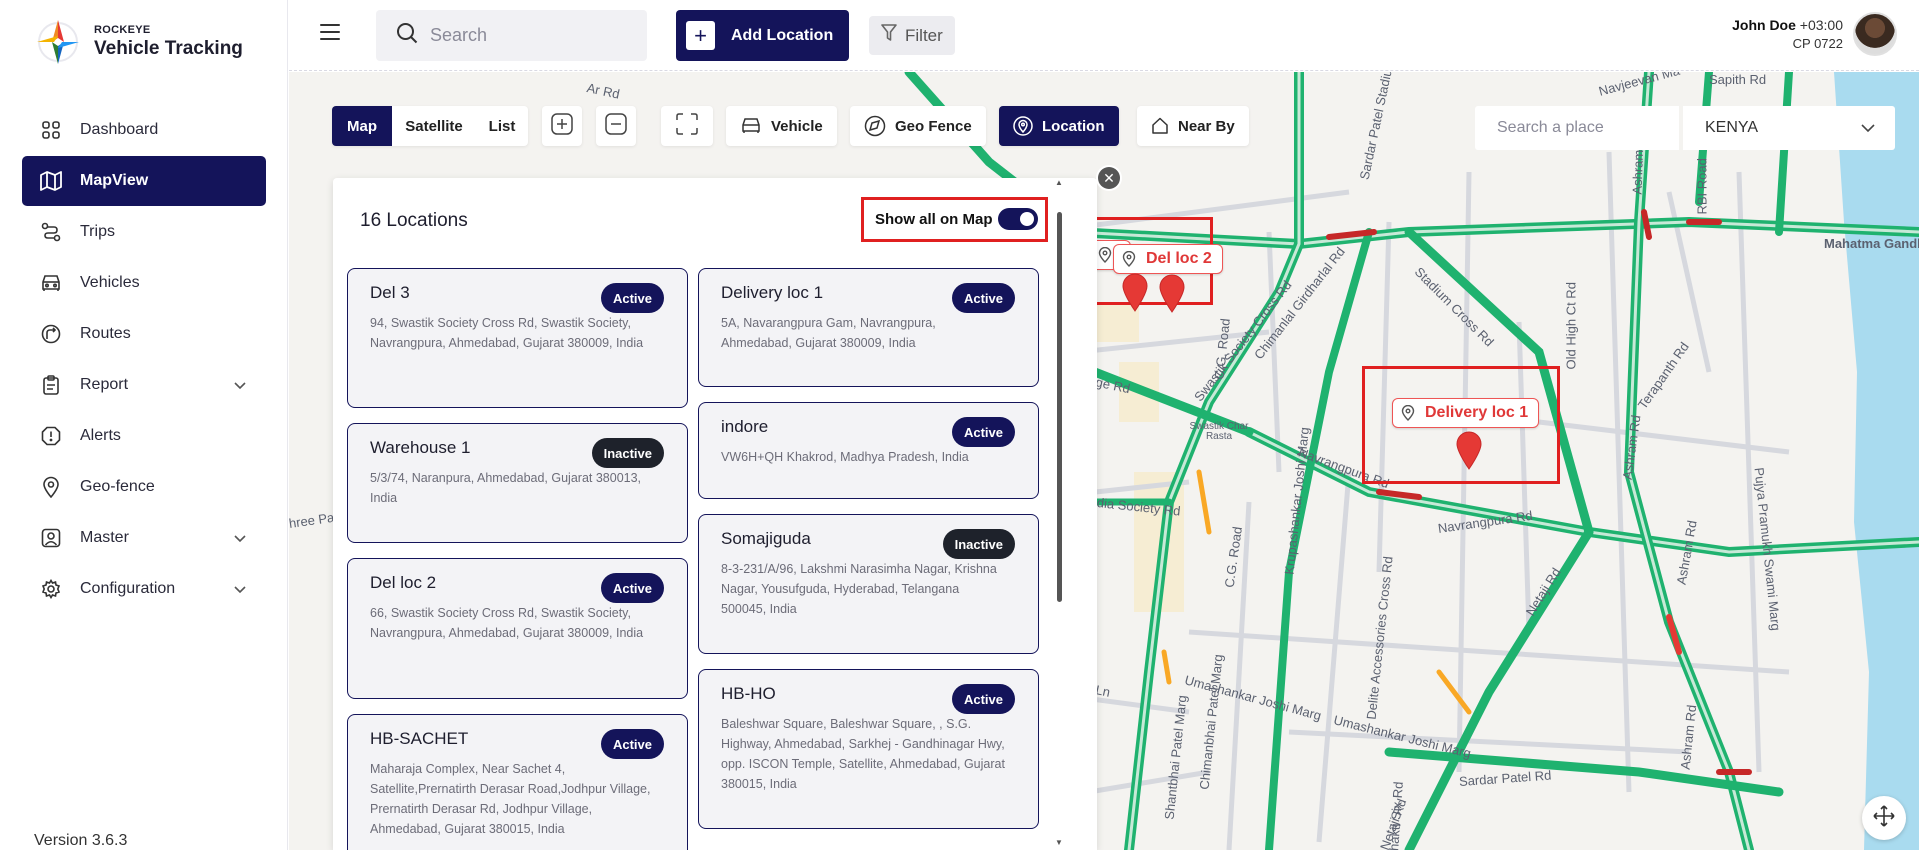 This screenshot has width=1919, height=850. What do you see at coordinates (845, 457) in the screenshot?
I see `location-address: VW6H+QH Khakrod, Madhya Pradesh, India` at bounding box center [845, 457].